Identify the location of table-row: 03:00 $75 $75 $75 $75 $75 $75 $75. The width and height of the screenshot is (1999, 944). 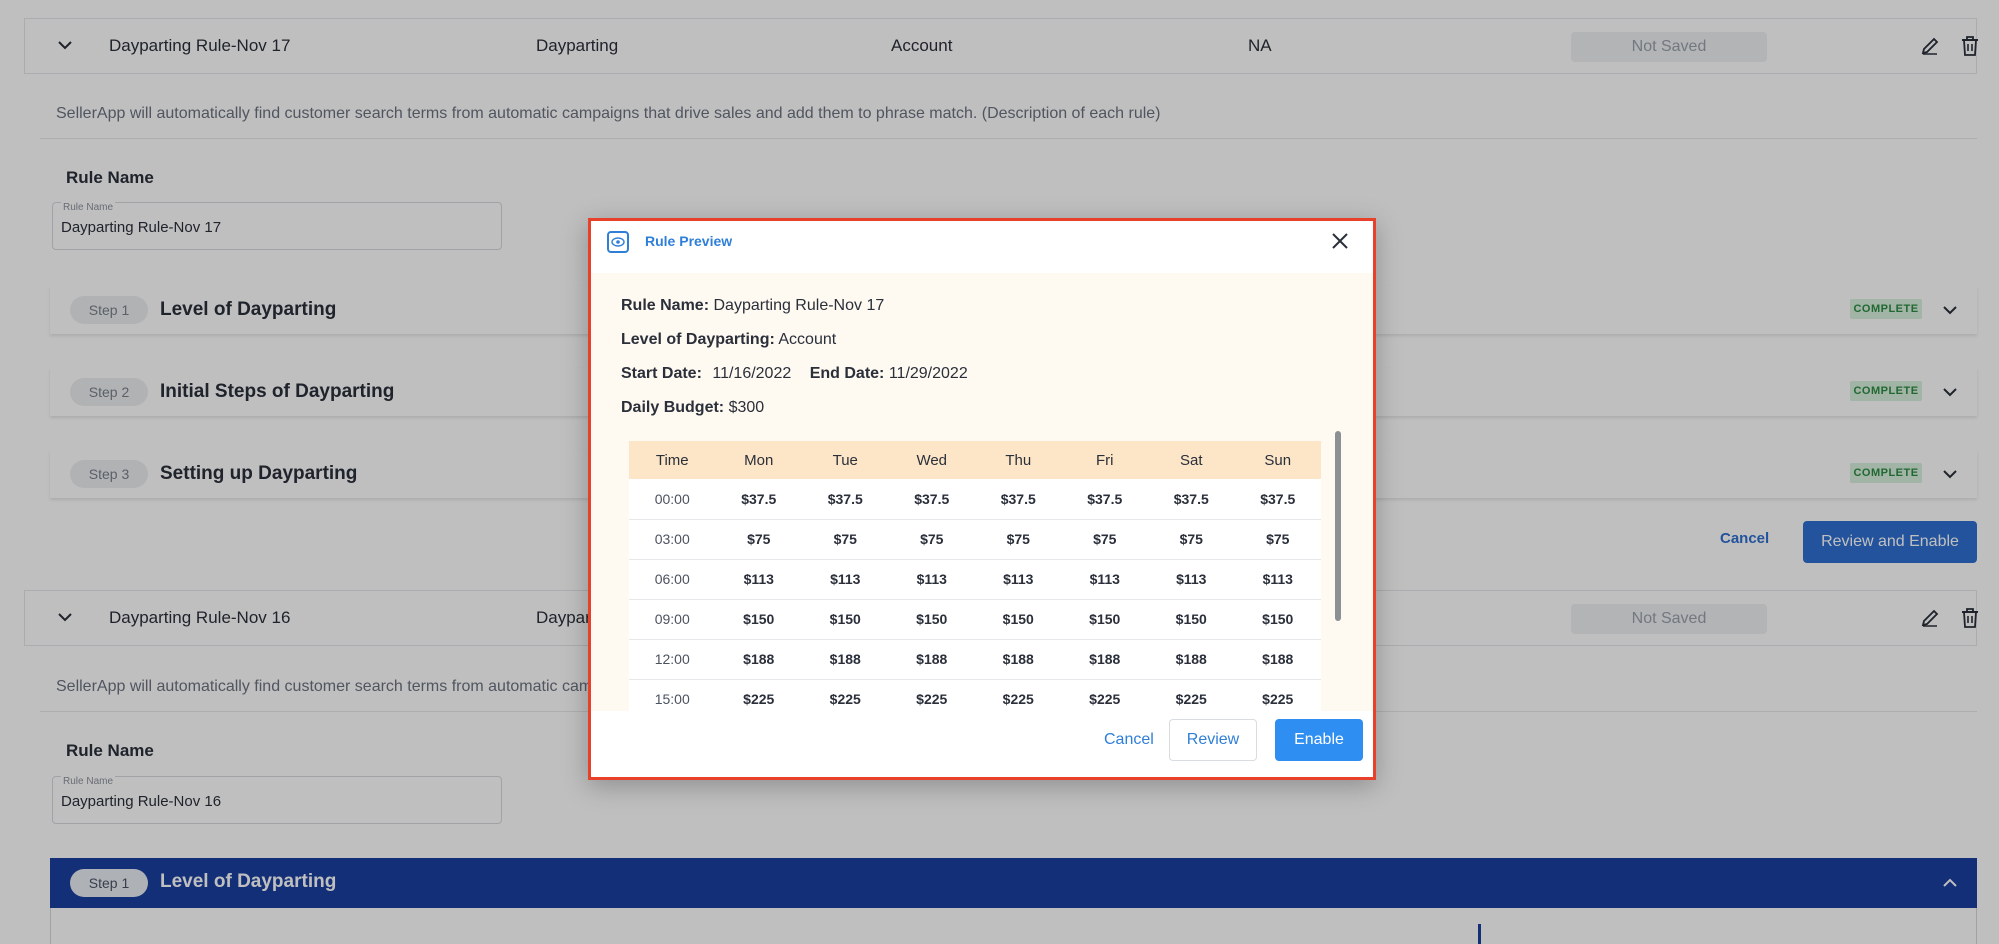
(975, 539).